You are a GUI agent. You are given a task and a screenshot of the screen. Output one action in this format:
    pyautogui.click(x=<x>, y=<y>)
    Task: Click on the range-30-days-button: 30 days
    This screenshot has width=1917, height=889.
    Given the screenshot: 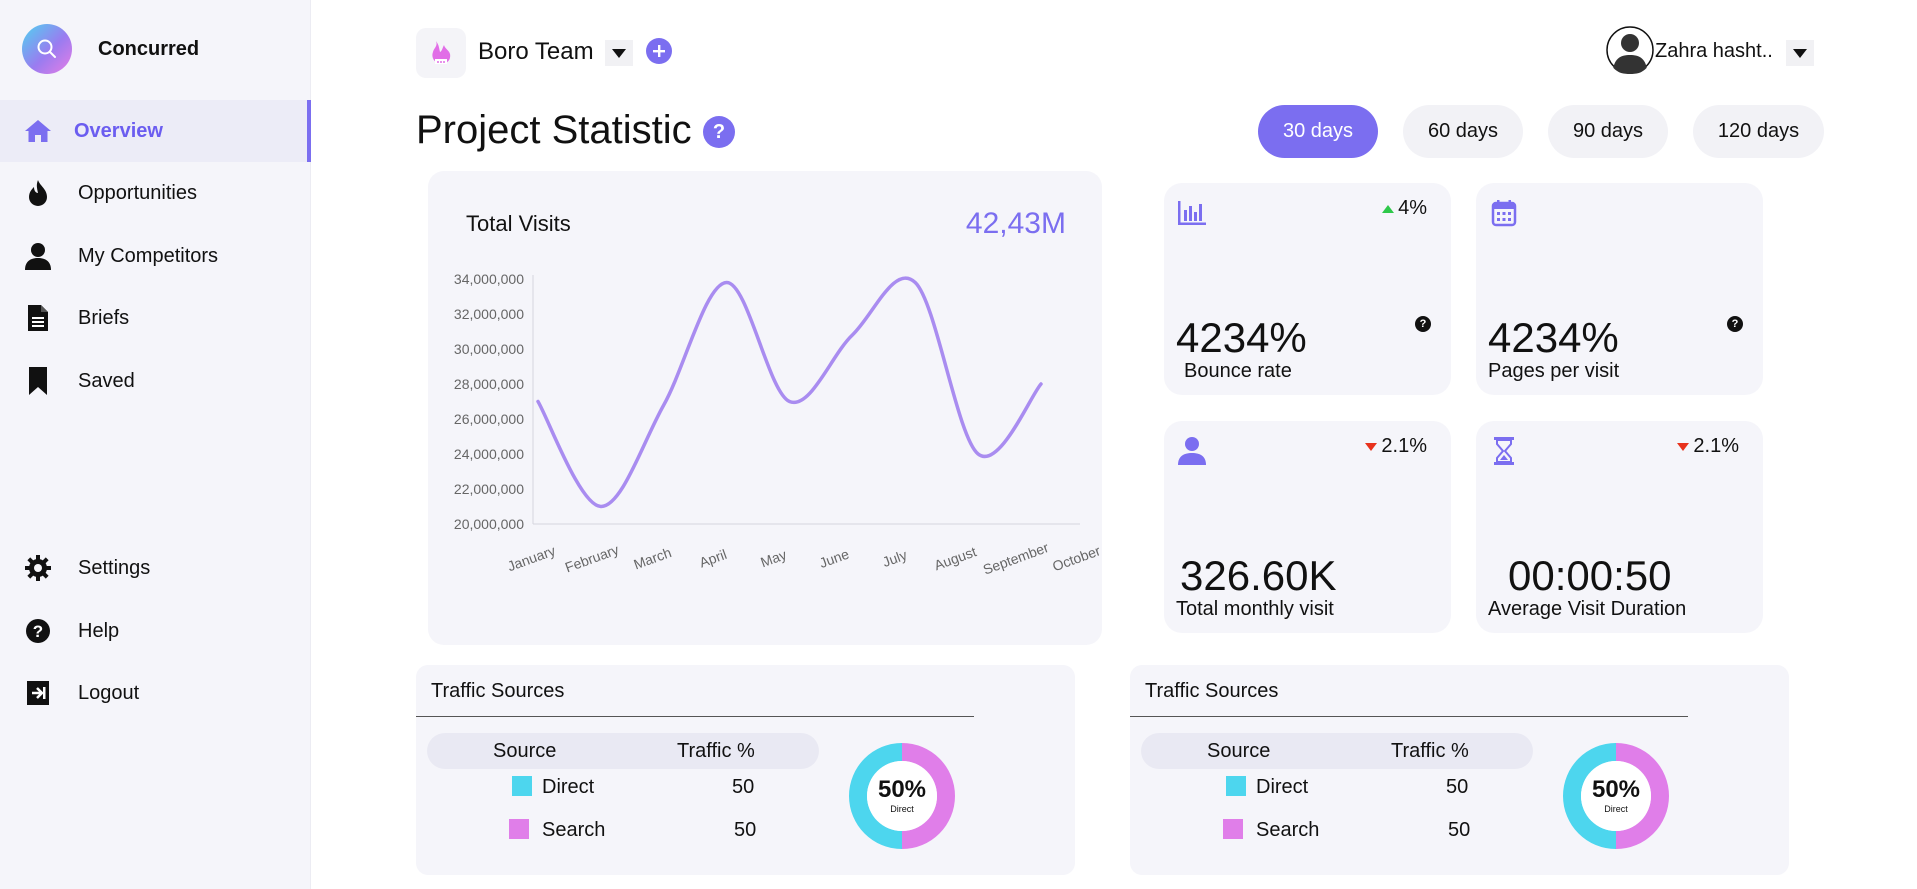 What is the action you would take?
    pyautogui.click(x=1318, y=131)
    